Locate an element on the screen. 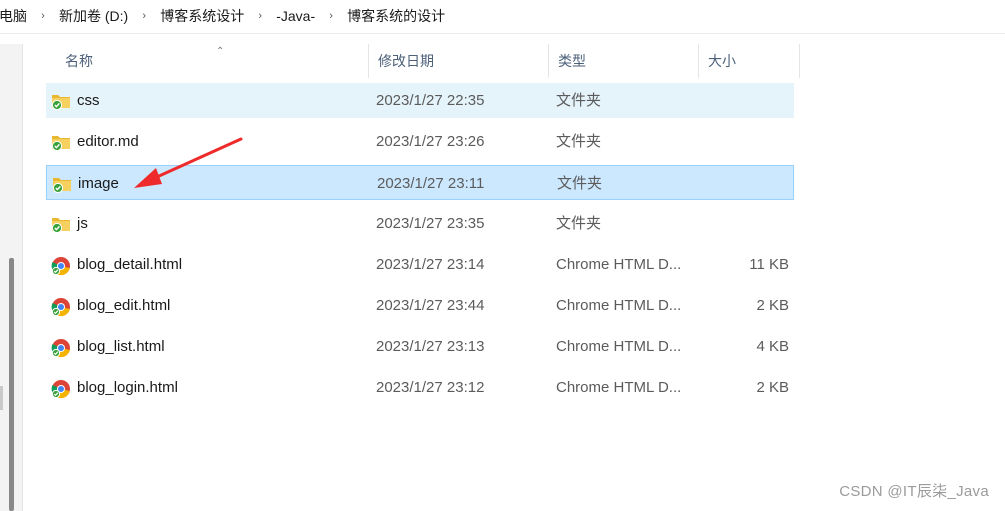  divider is located at coordinates (502, 33).